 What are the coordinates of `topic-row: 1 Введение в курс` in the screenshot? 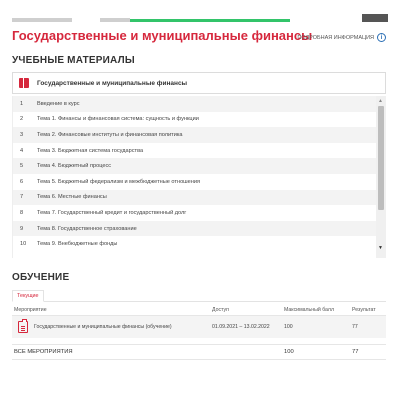 It's located at (199, 104).